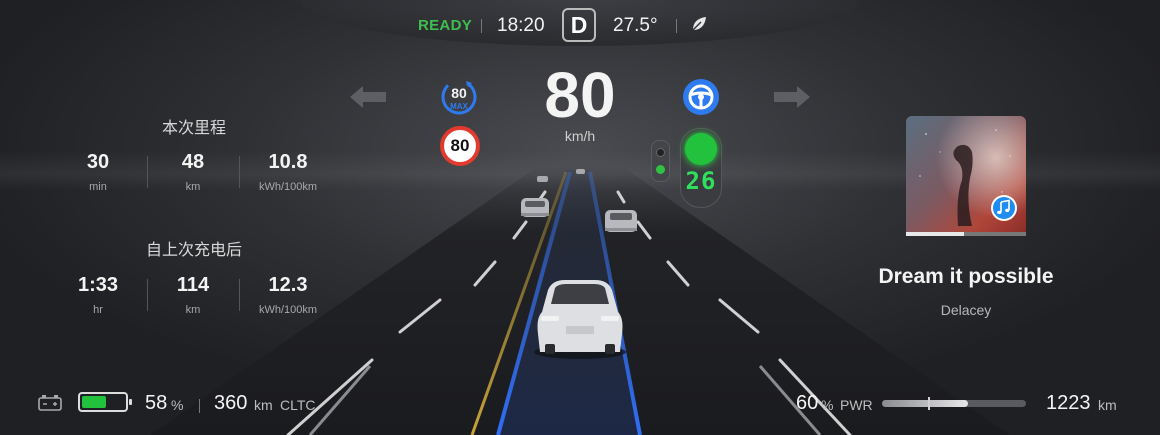 This screenshot has width=1160, height=435. What do you see at coordinates (177, 405) in the screenshot?
I see `battery-percent-unit: %` at bounding box center [177, 405].